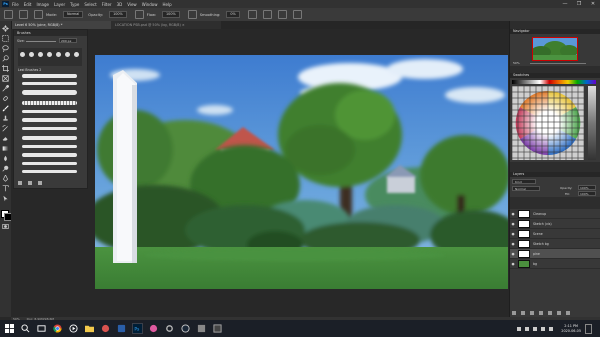 Image resolution: width=600 pixels, height=337 pixels. I want to click on opacity-field: 100%, so click(118, 14).